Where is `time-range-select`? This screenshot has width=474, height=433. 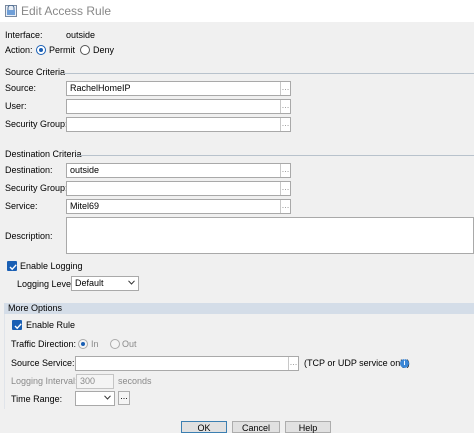 time-range-select is located at coordinates (95, 398).